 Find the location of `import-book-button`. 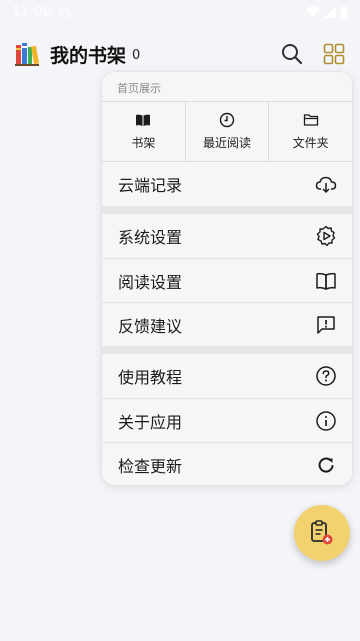

import-book-button is located at coordinates (322, 533).